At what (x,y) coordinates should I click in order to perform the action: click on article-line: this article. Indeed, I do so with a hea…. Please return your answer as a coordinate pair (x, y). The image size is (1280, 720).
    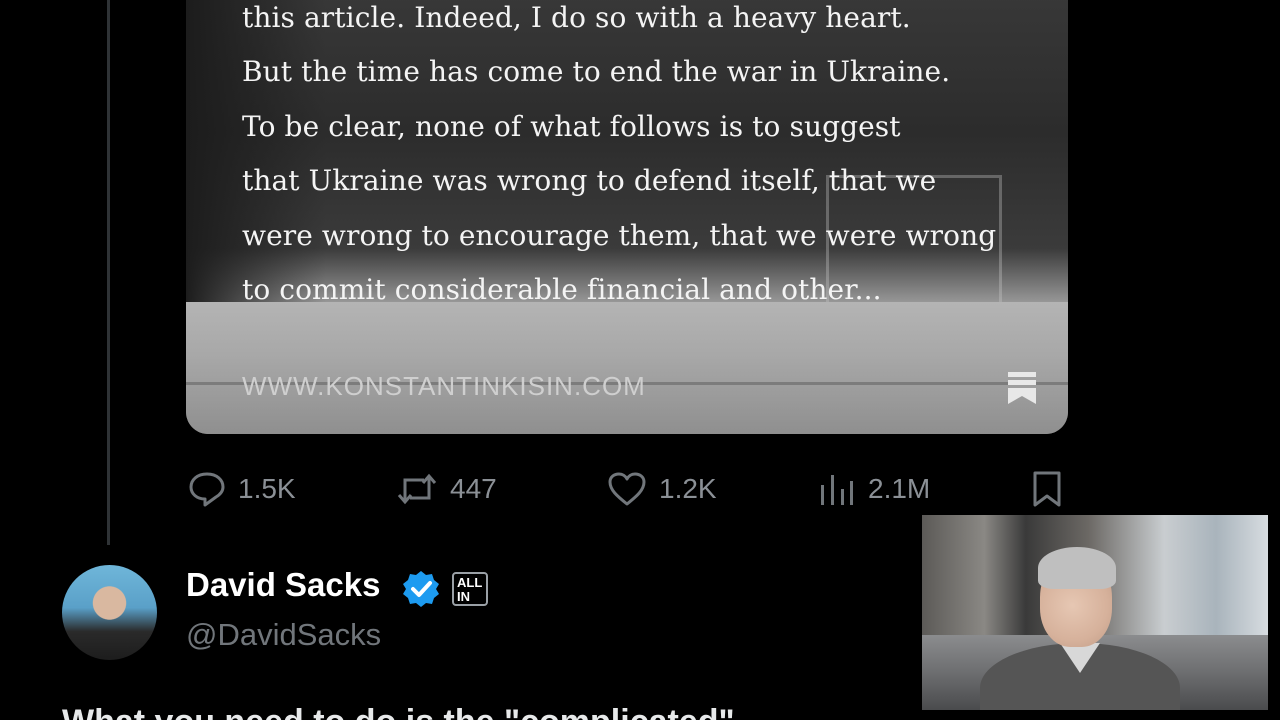
    Looking at the image, I should click on (576, 17).